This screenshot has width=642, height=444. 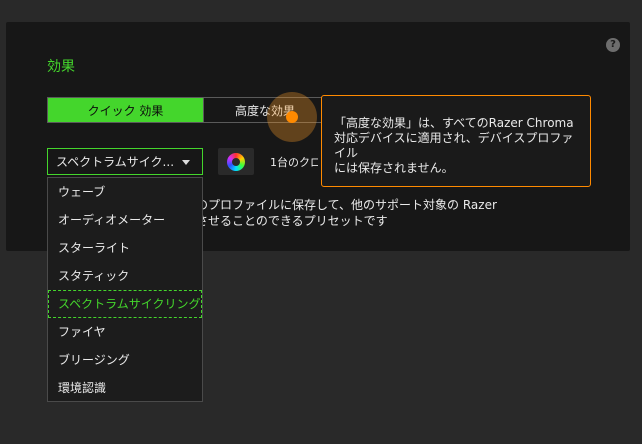 What do you see at coordinates (125, 192) in the screenshot?
I see `dropdown-option-wave: ウェーブ` at bounding box center [125, 192].